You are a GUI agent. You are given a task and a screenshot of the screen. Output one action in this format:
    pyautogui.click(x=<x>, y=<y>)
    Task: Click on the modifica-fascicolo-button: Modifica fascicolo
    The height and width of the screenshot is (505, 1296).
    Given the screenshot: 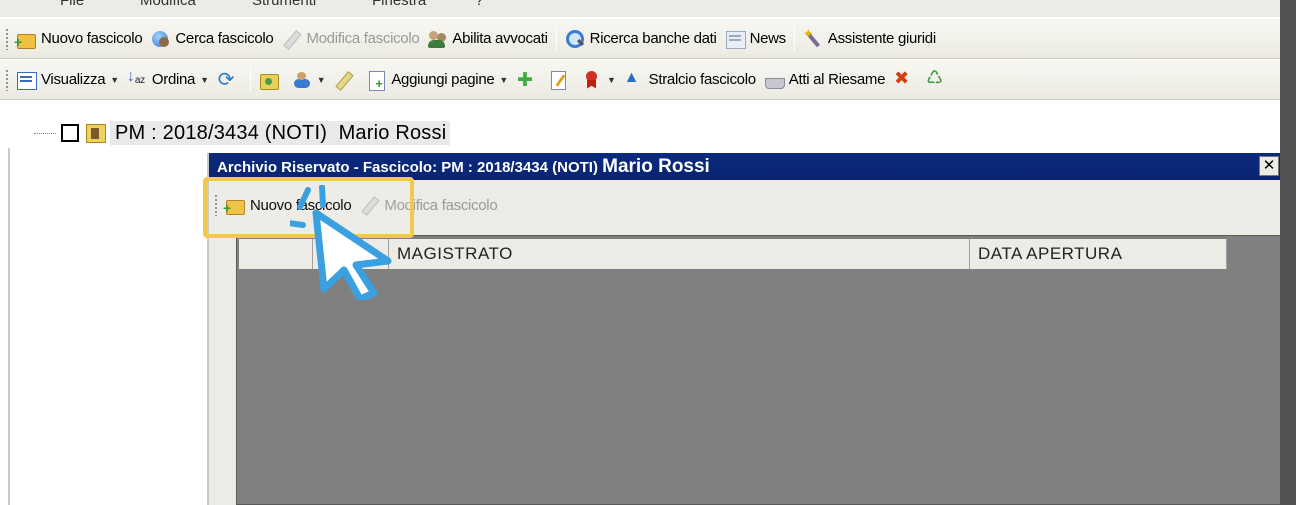 What is the action you would take?
    pyautogui.click(x=350, y=39)
    